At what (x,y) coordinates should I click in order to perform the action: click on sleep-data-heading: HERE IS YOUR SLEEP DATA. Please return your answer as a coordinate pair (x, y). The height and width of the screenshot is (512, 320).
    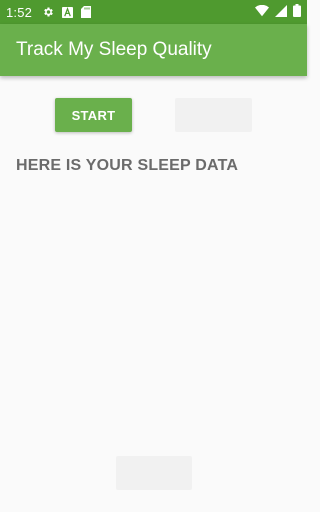
    Looking at the image, I should click on (127, 165).